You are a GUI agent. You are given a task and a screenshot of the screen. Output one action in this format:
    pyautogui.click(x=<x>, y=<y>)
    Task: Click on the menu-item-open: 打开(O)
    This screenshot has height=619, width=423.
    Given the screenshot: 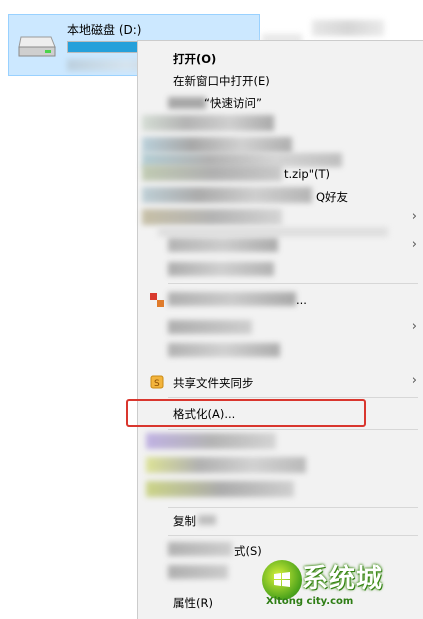 What is the action you would take?
    pyautogui.click(x=280, y=58)
    